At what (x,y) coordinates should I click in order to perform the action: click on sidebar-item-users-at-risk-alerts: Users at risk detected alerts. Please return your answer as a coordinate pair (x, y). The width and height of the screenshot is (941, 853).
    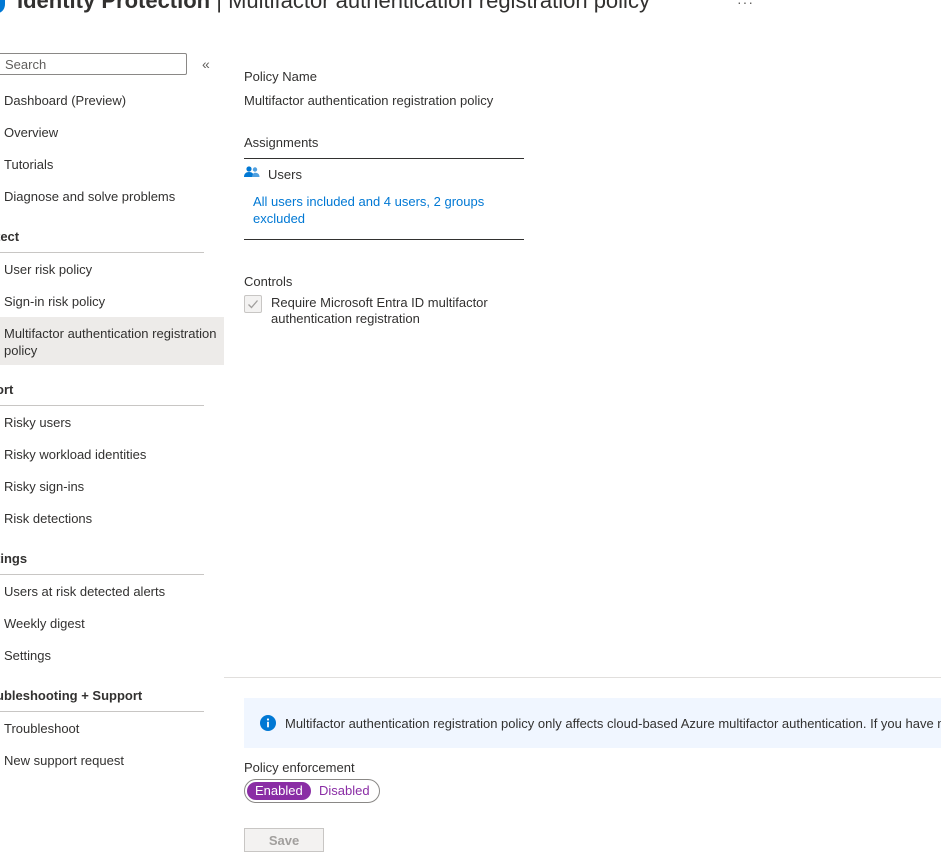
    Looking at the image, I should click on (112, 592).